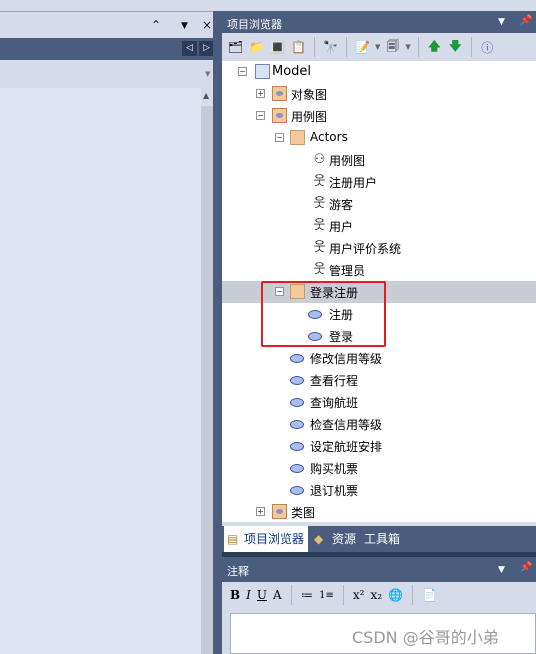  I want to click on tree-item: 웃 用户评价系统, so click(379, 248).